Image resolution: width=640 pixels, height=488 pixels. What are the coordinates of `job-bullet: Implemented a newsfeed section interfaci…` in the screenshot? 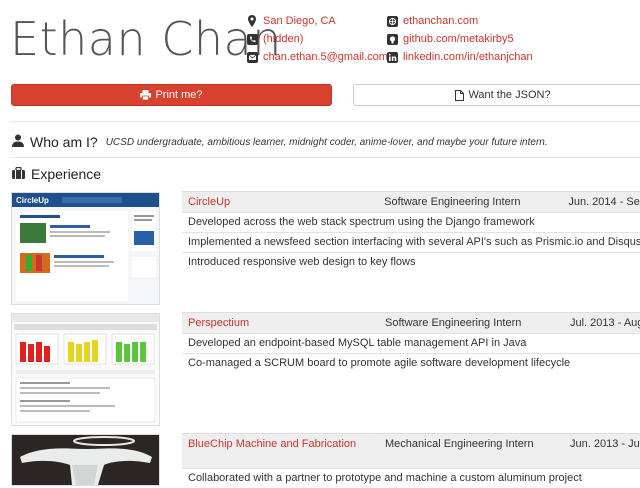 It's located at (411, 242).